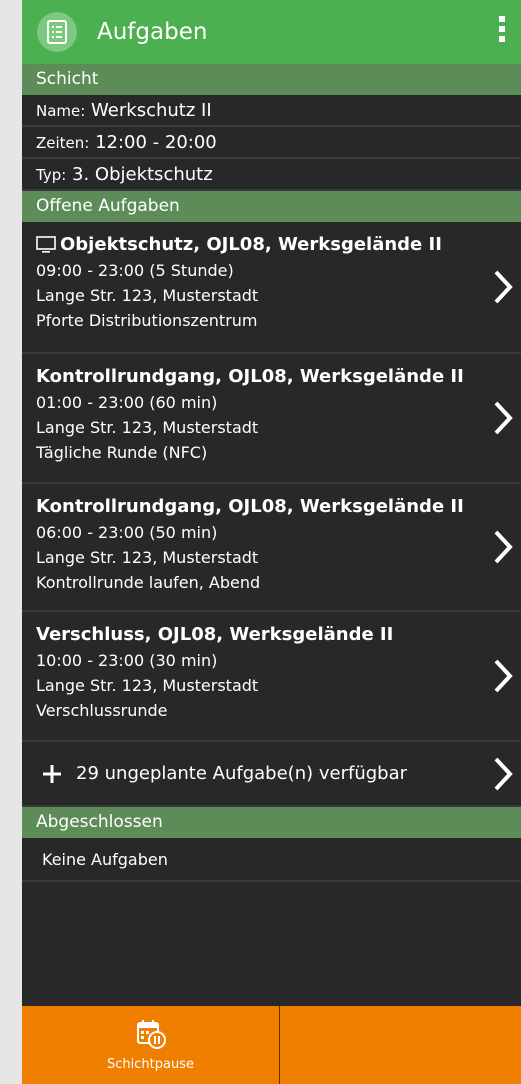  What do you see at coordinates (251, 244) in the screenshot?
I see `task-title: Objektschutz, OJL08, Werksgelände II` at bounding box center [251, 244].